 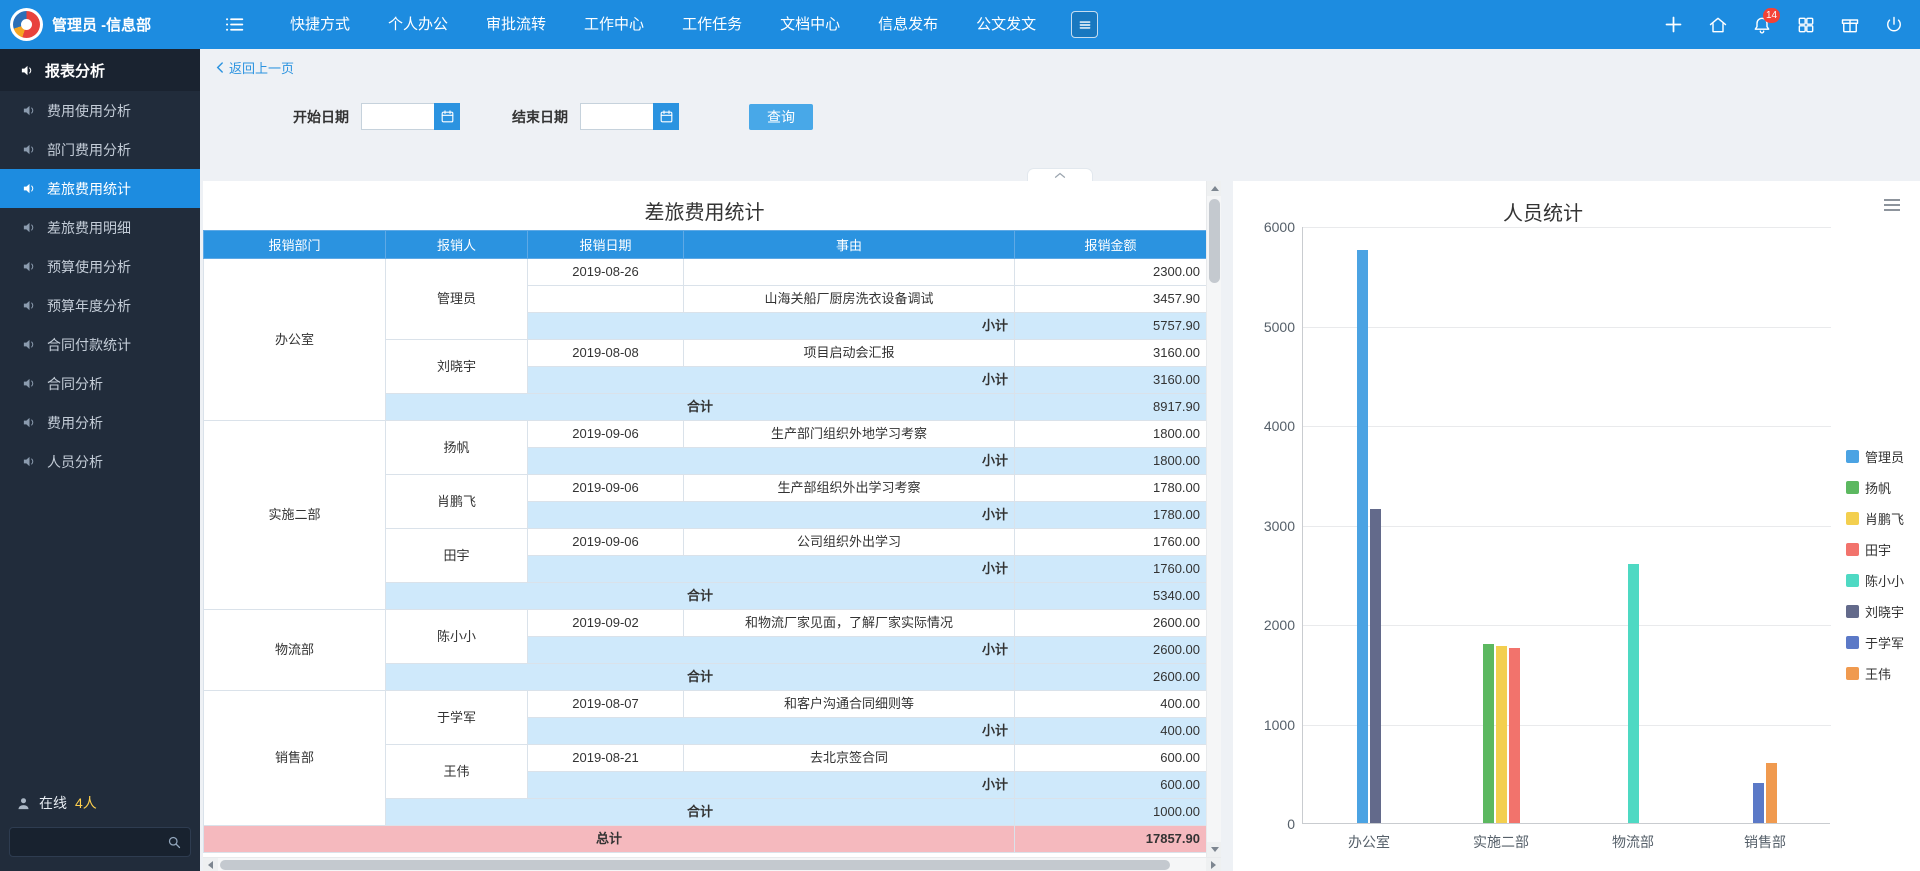 I want to click on scroll-up-button, so click(x=1214, y=188).